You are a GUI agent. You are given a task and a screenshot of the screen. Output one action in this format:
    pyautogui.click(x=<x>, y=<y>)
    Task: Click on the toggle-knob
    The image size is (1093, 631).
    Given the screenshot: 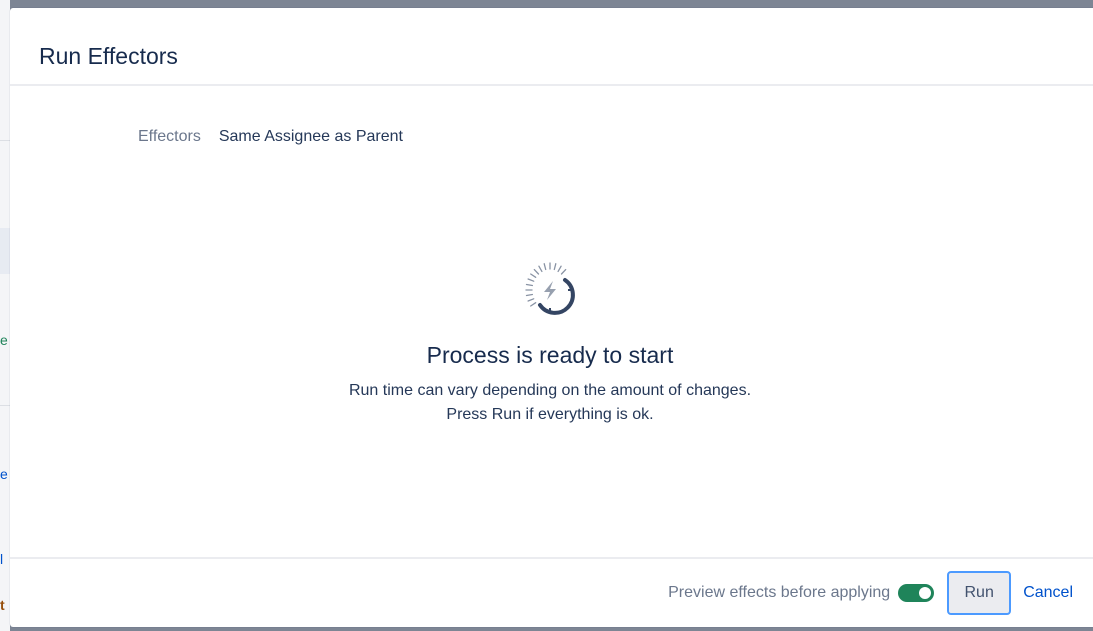 What is the action you would take?
    pyautogui.click(x=925, y=593)
    